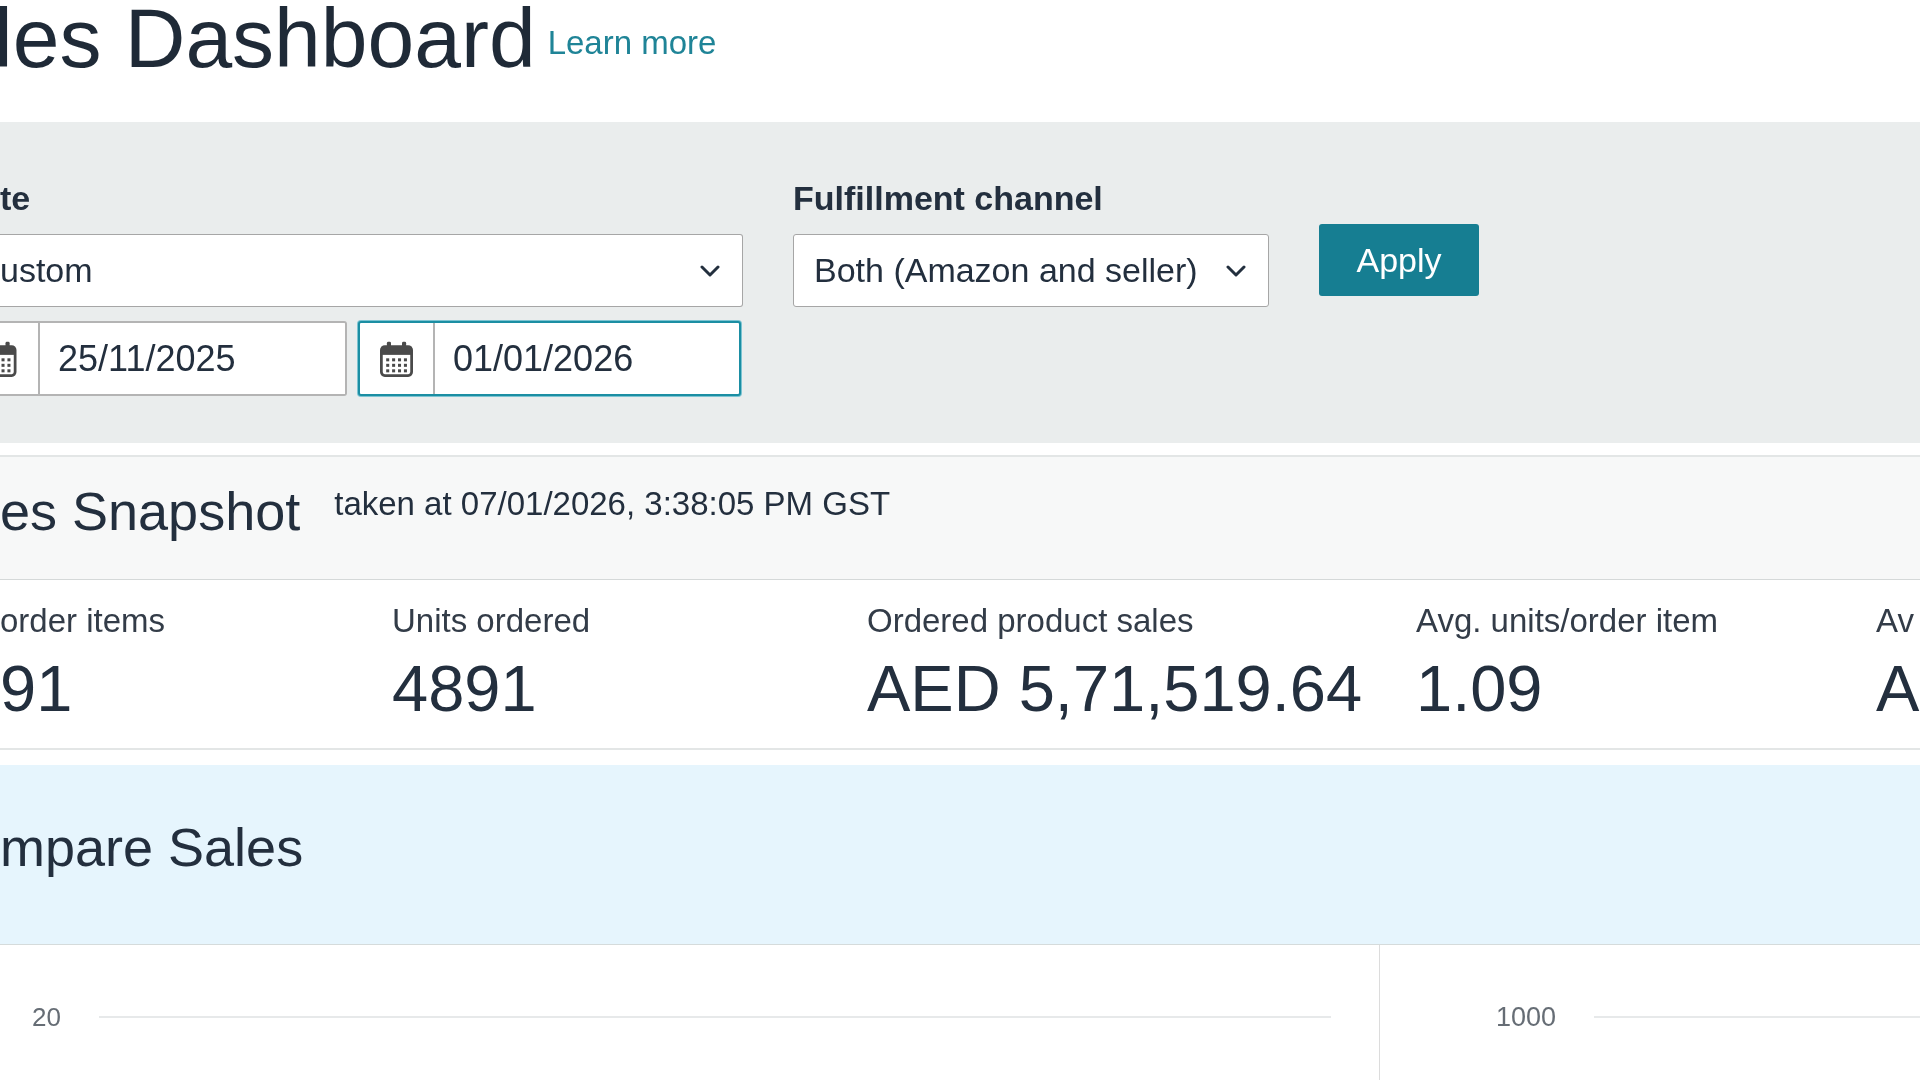 This screenshot has height=1080, width=1920. Describe the element at coordinates (1030, 621) in the screenshot. I see `metric-label: Ordered product sales` at that location.